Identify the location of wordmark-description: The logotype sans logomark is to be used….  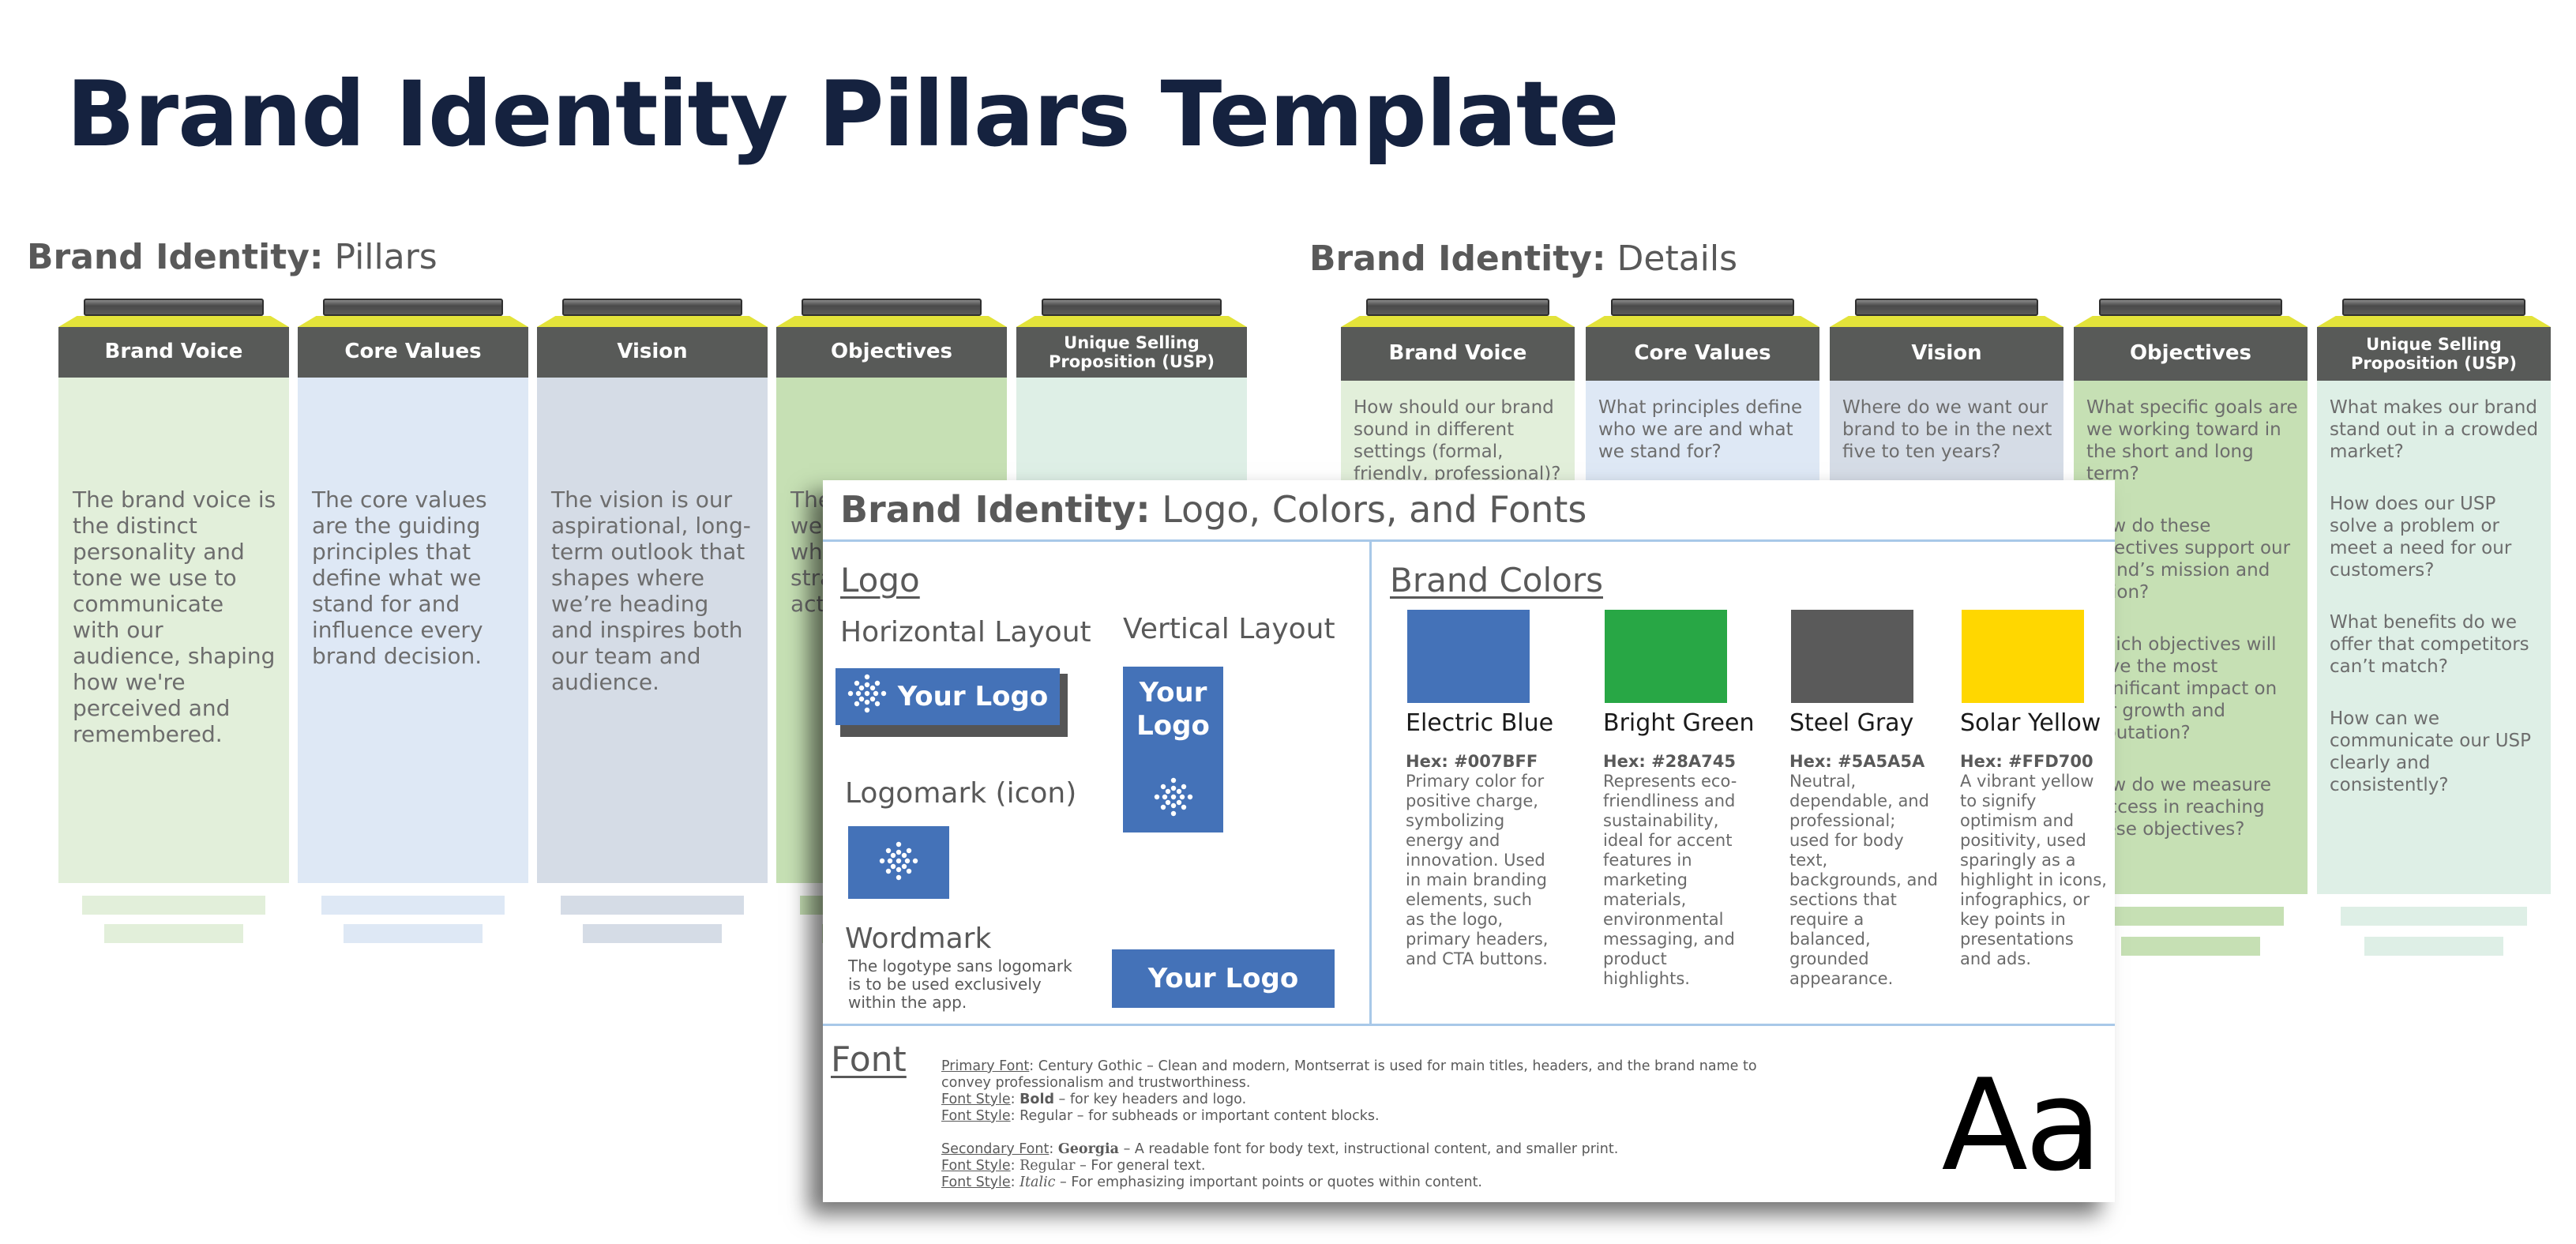
(960, 984).